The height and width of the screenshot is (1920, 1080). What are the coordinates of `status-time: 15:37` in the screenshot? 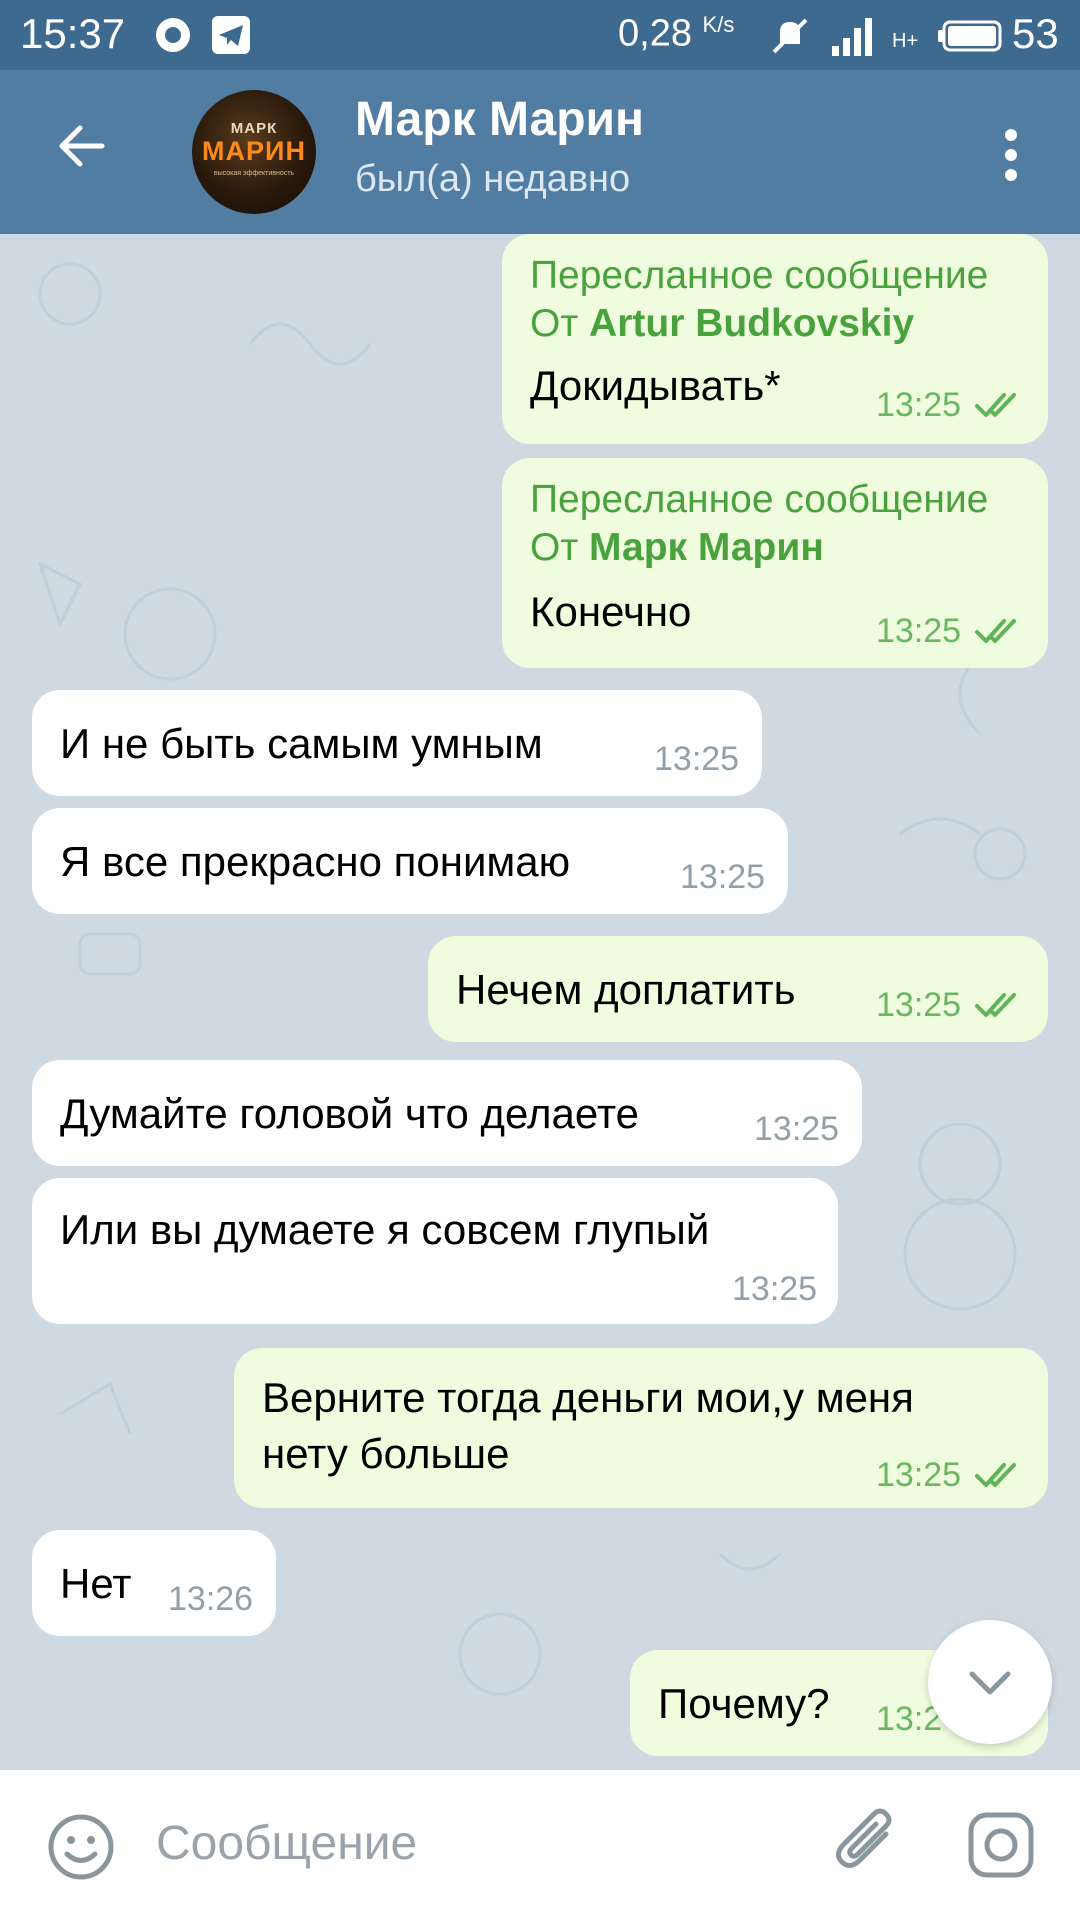 It's located at (73, 33).